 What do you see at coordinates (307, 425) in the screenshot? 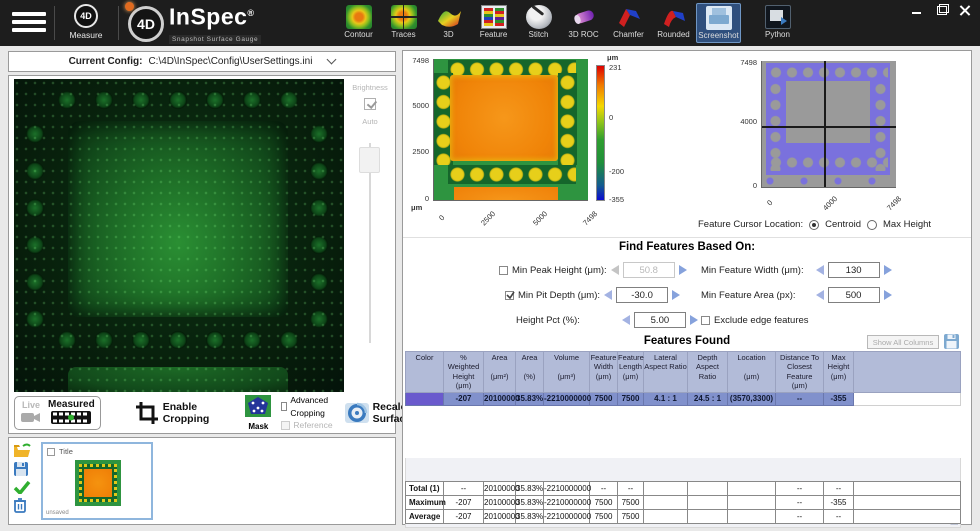
I see `reference-checkbox: Reference` at bounding box center [307, 425].